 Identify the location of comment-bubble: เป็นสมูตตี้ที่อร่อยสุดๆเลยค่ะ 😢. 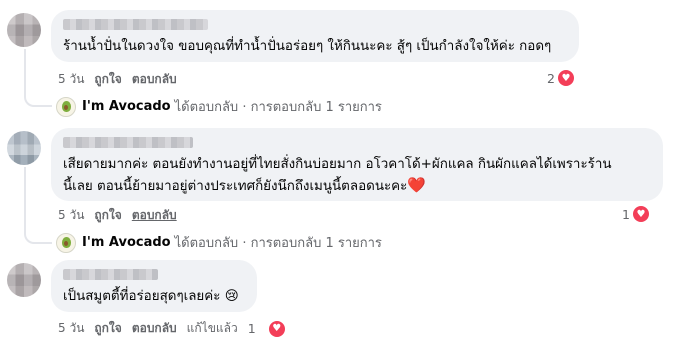
(154, 286).